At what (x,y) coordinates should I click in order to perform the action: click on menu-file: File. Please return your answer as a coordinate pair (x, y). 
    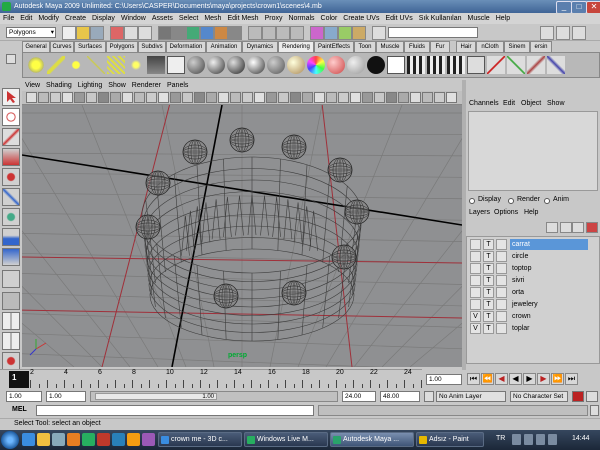
    Looking at the image, I should click on (8, 18).